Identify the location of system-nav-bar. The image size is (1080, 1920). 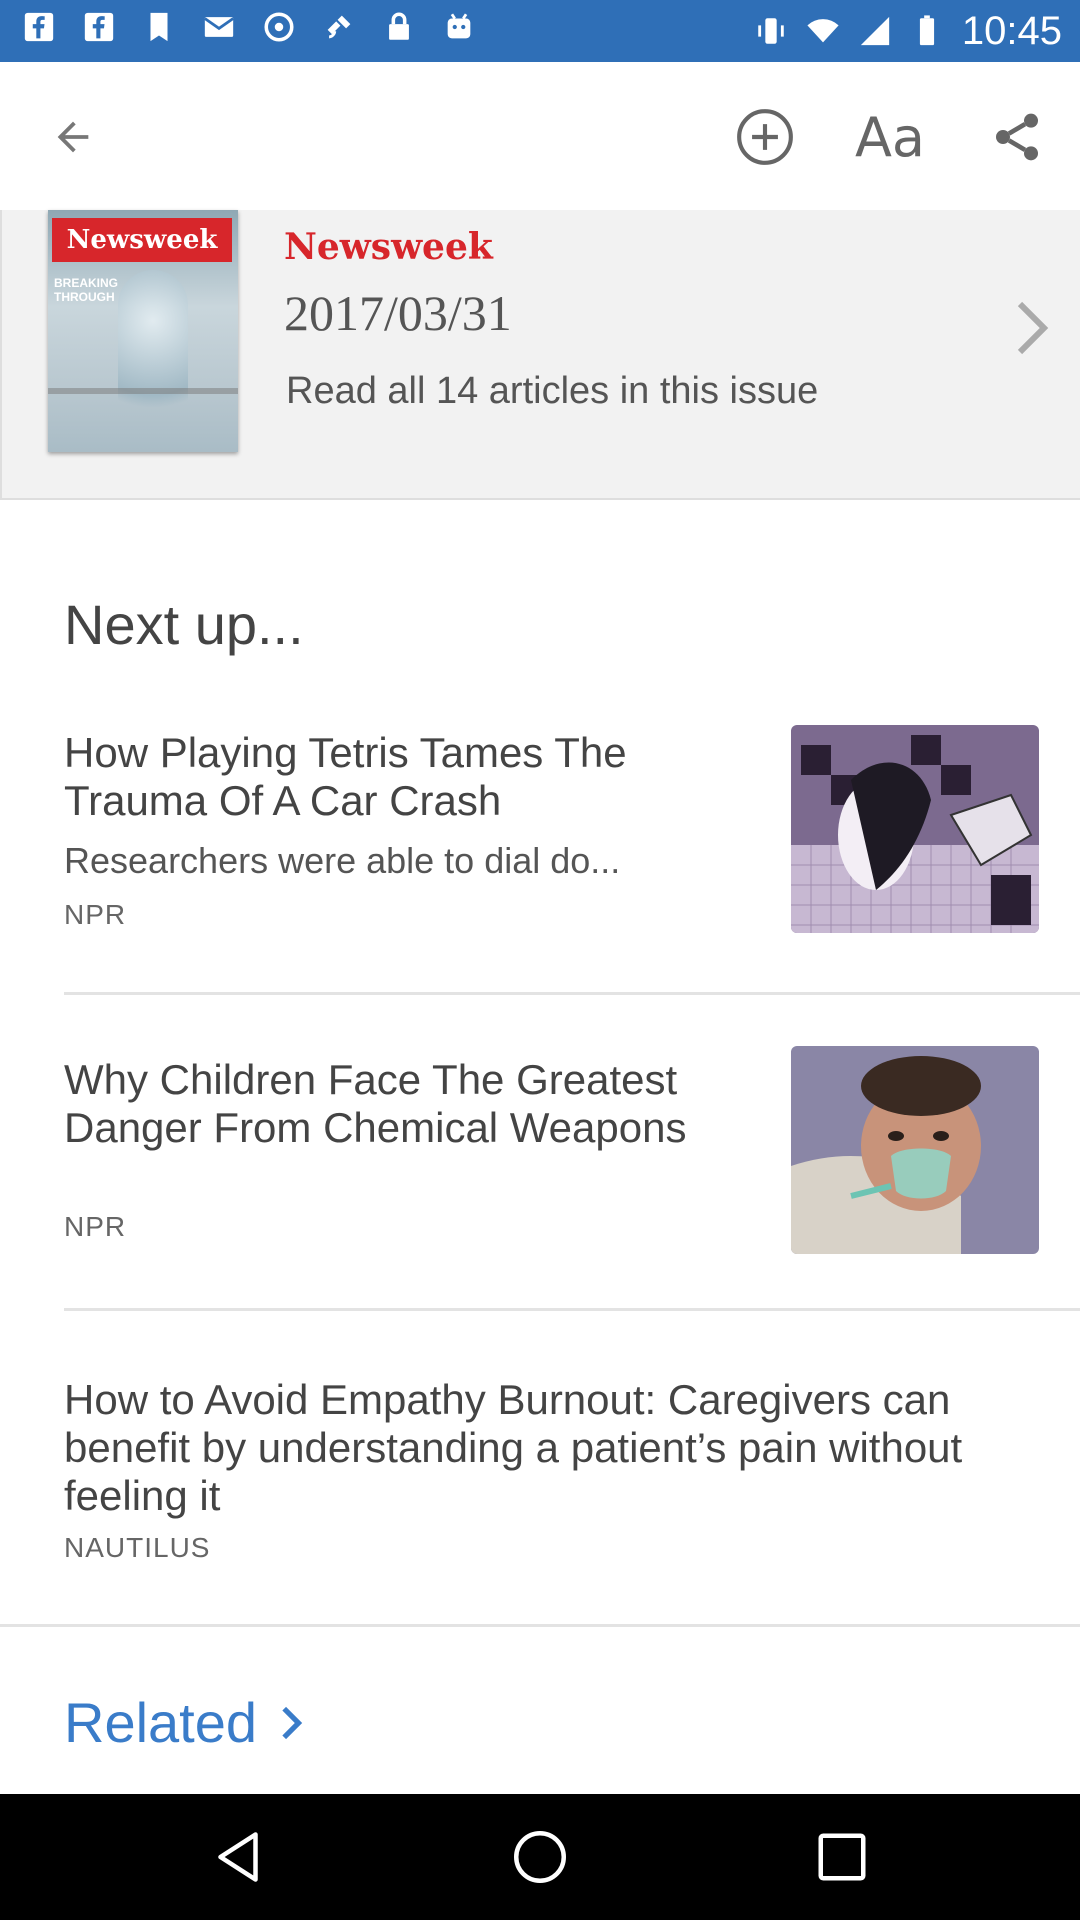
(540, 1857).